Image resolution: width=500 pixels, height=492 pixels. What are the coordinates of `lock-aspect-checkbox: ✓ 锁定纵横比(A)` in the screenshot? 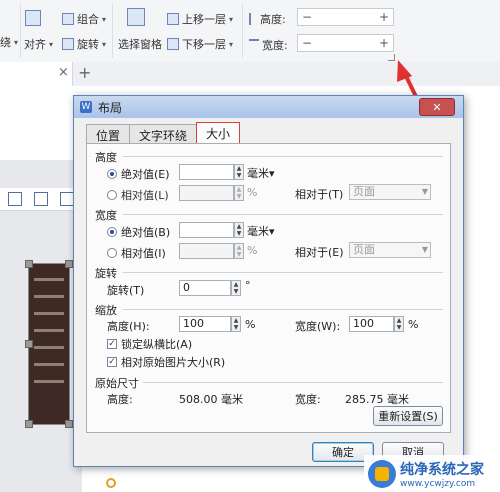 It's located at (149, 344).